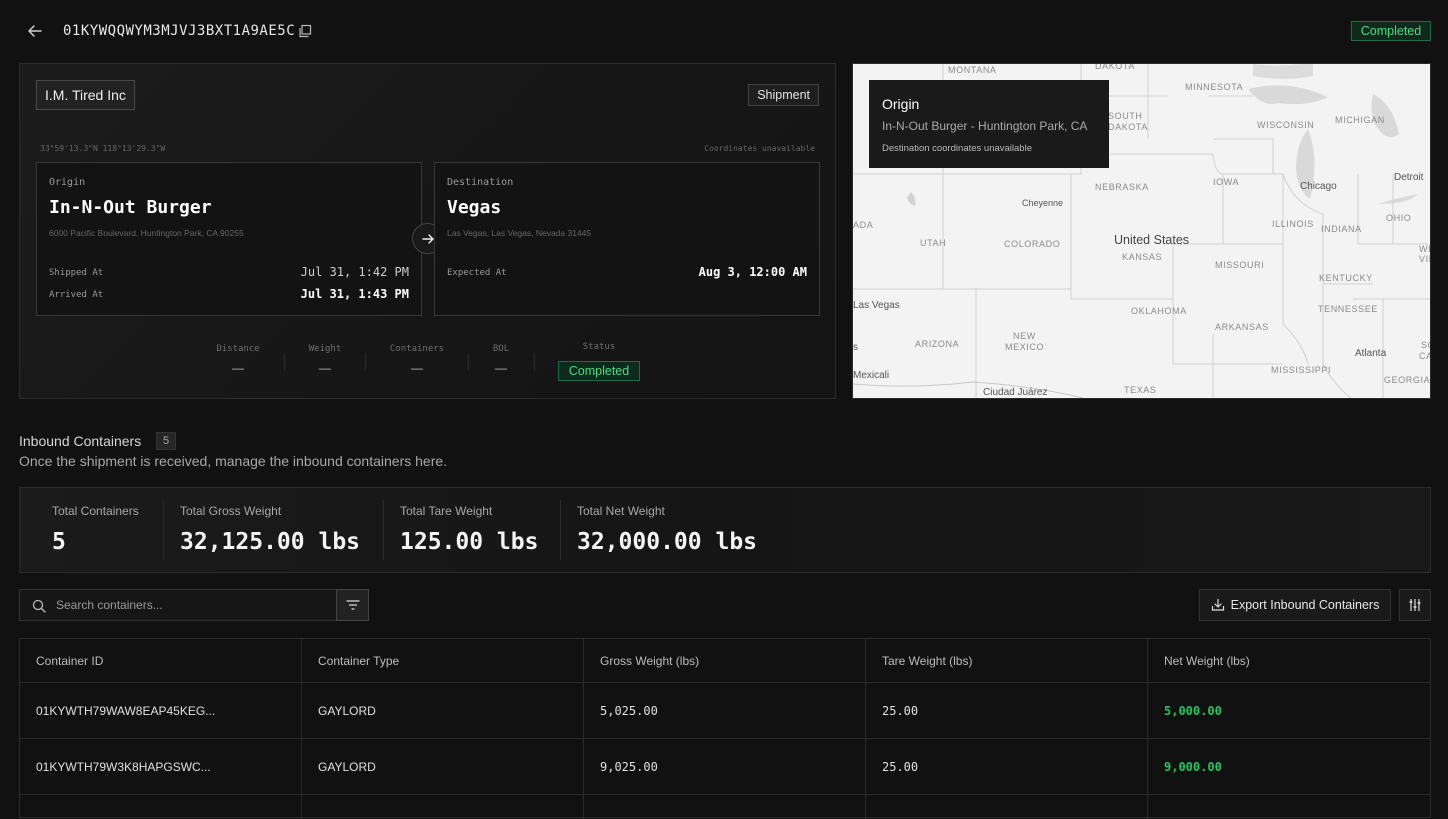 This screenshot has height=819, width=1448. Describe the element at coordinates (85, 95) in the screenshot. I see `company-name: I.M. Tired Inc` at that location.